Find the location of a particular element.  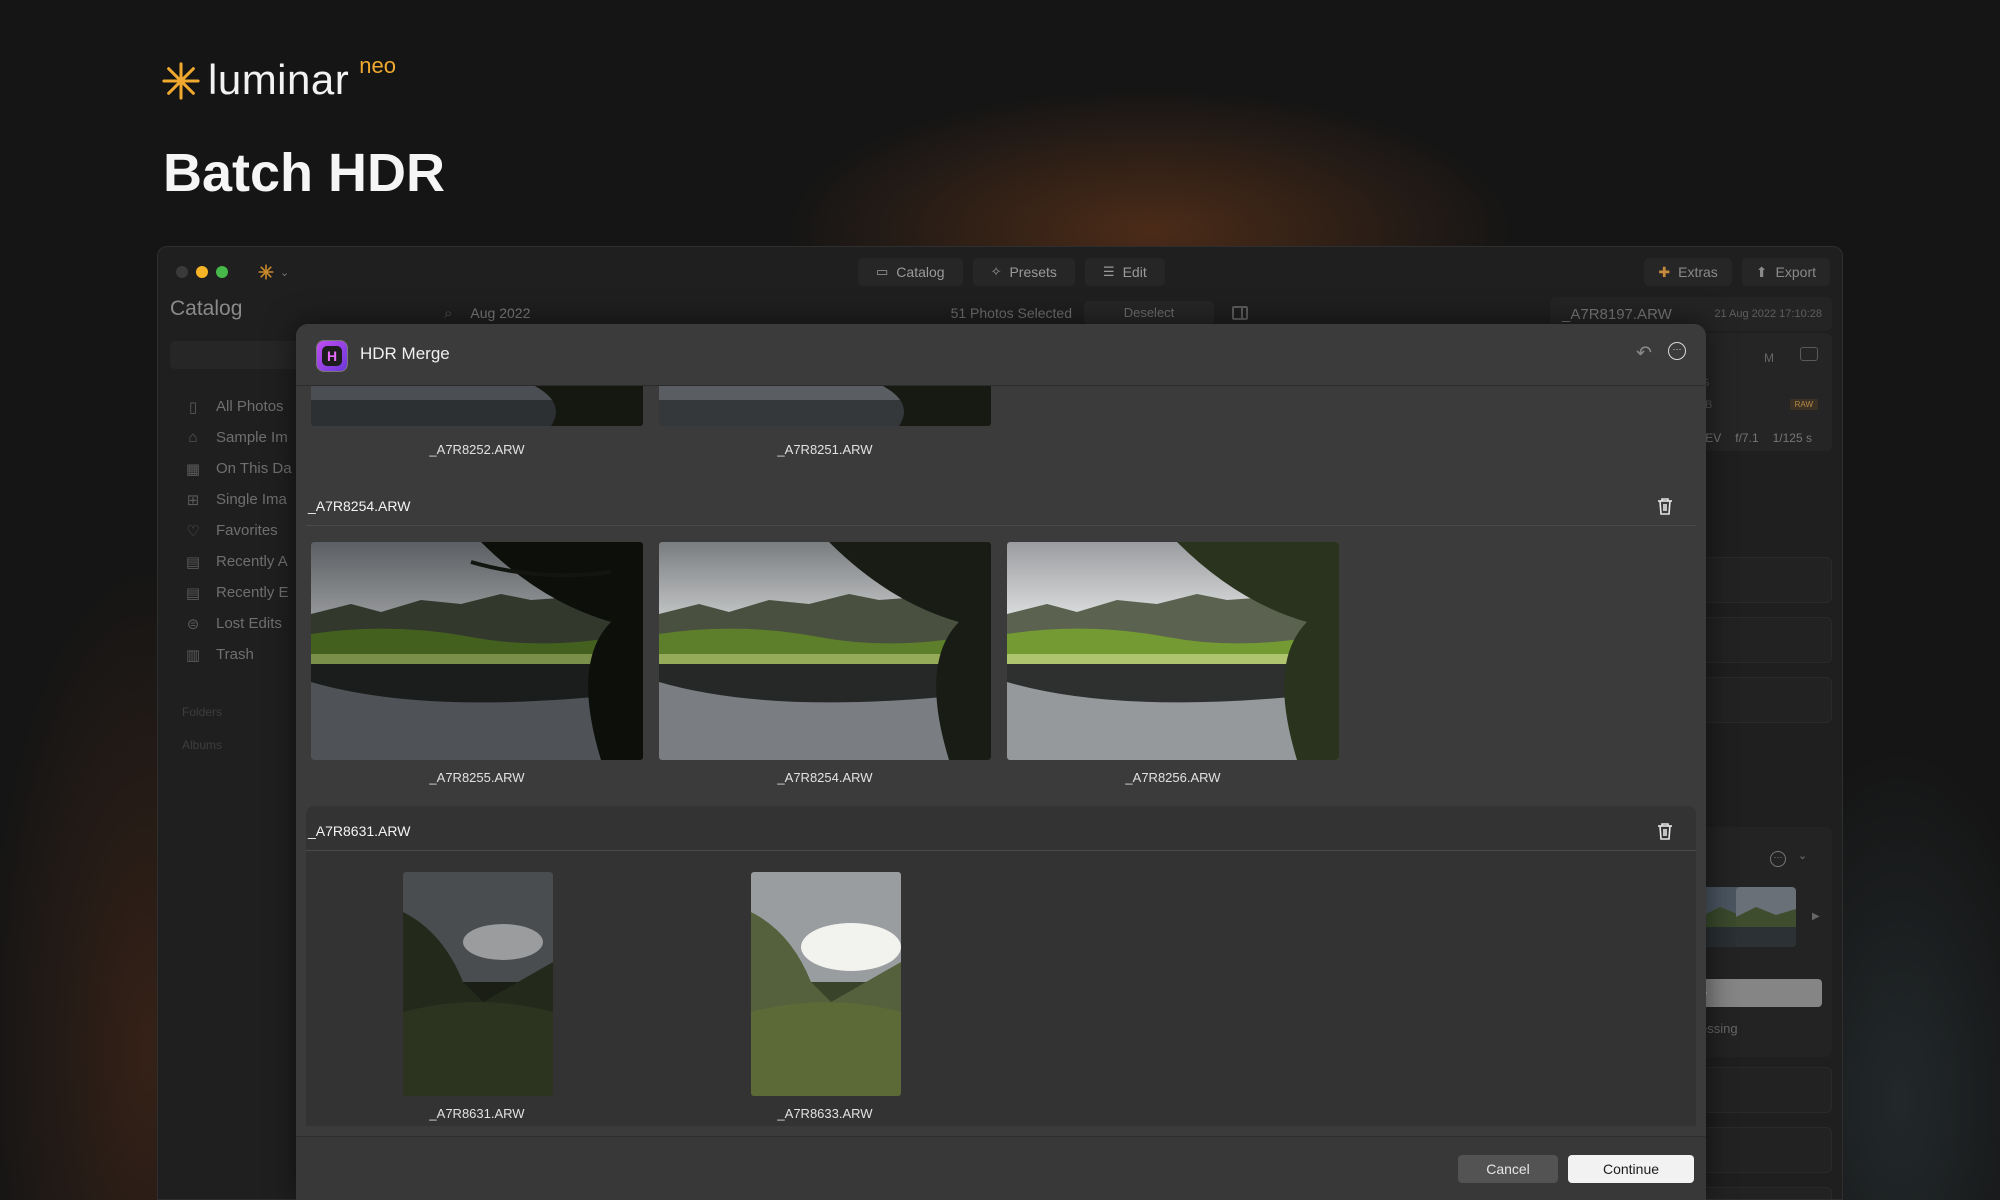

calendar-icon: ▦ is located at coordinates (193, 469).